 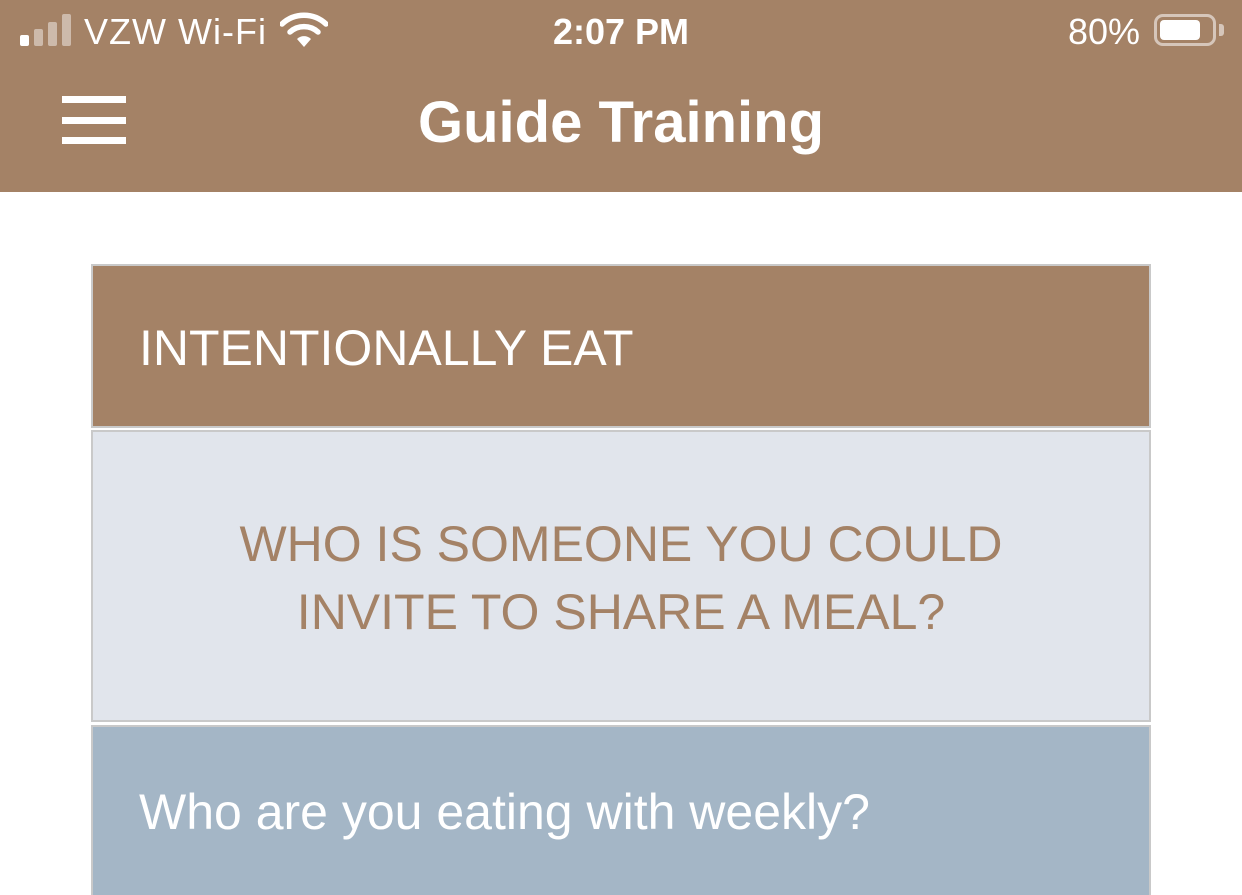 I want to click on battery-icon, so click(x=1185, y=30).